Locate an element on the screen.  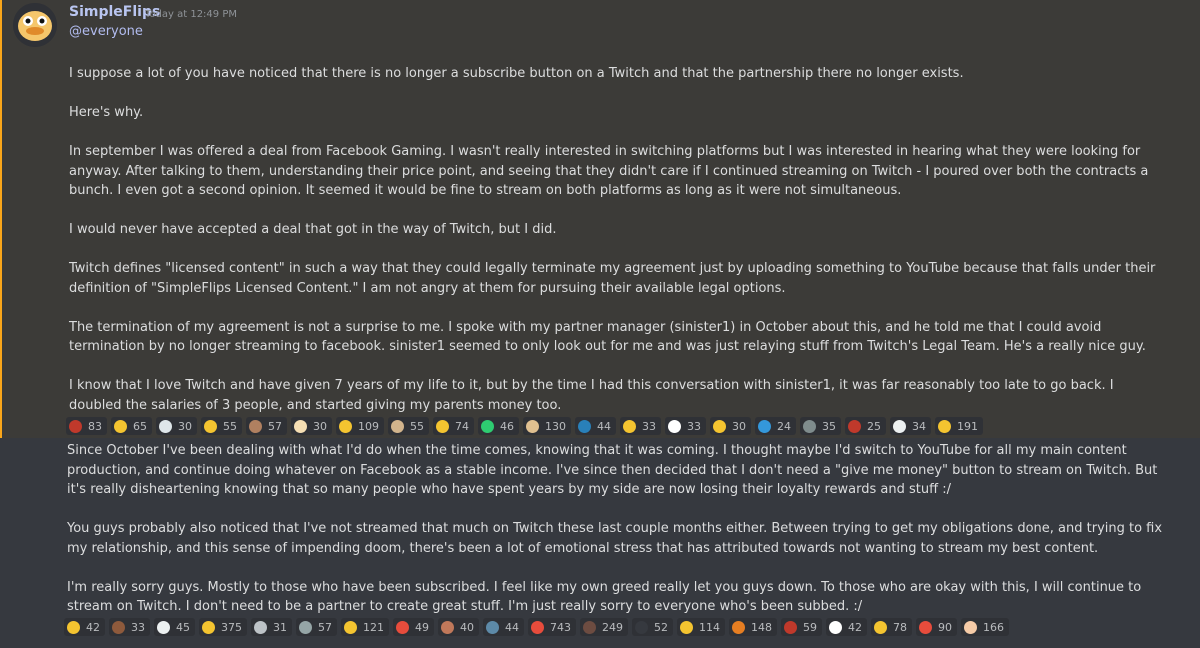
reaction-button: 25 is located at coordinates (865, 426).